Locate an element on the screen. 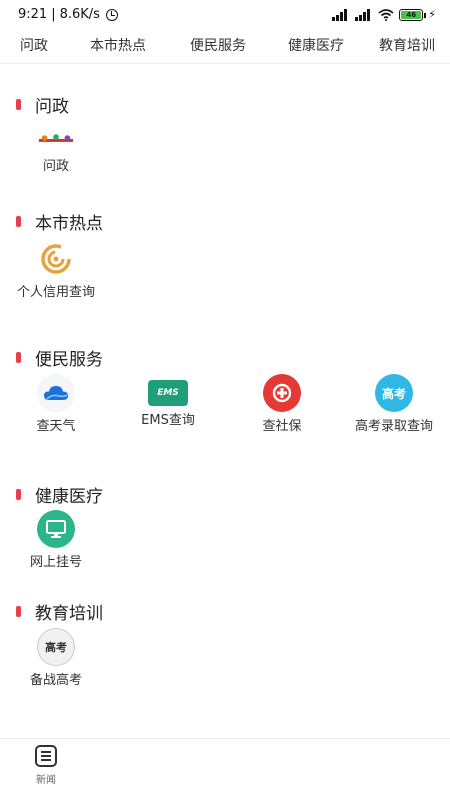  battery-level: 46 is located at coordinates (411, 14).